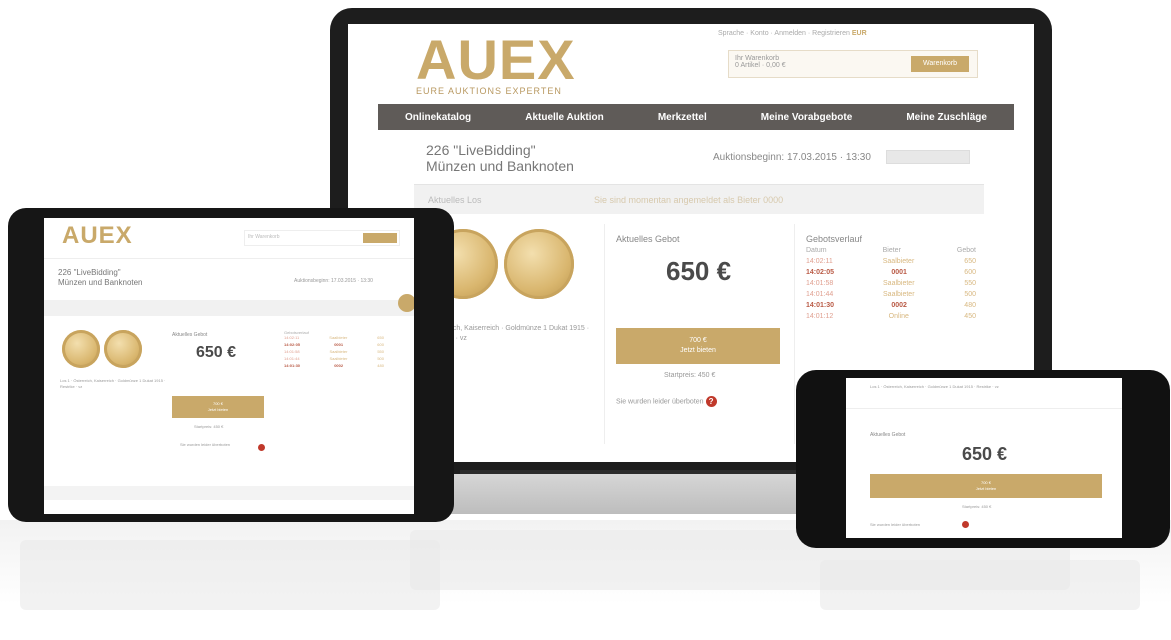 This screenshot has width=1171, height=640. What do you see at coordinates (100, 278) in the screenshot?
I see `page-title: 226 "LiveBidding" Münzen und Banknoten` at bounding box center [100, 278].